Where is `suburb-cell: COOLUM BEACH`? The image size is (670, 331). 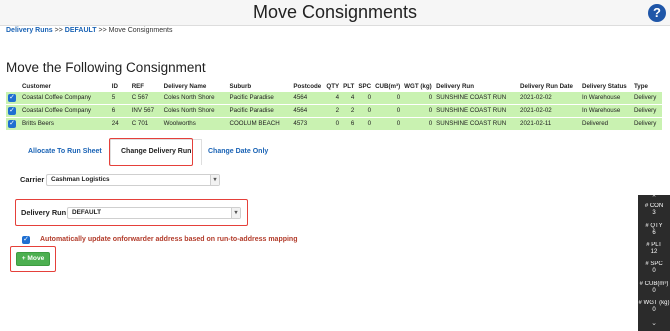
suburb-cell: COOLUM BEACH is located at coordinates (259, 123).